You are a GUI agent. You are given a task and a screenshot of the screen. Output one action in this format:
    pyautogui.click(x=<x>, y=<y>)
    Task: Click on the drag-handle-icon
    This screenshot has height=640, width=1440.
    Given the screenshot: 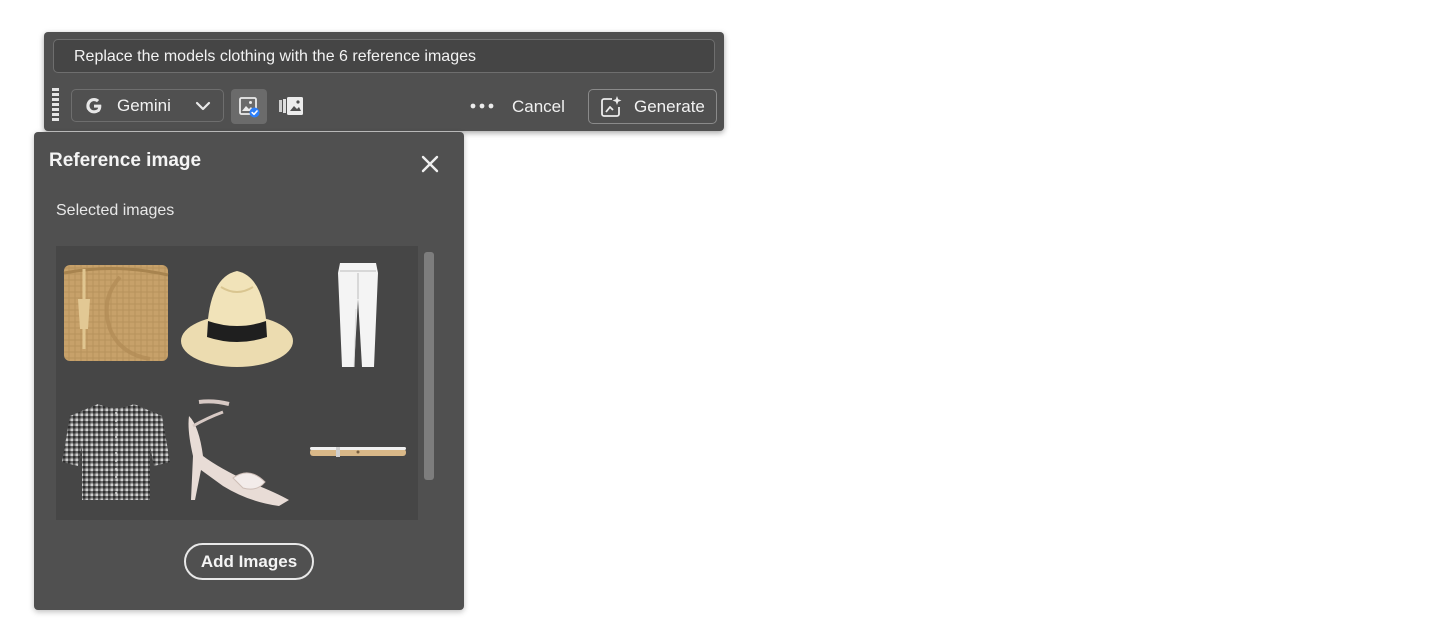 What is the action you would take?
    pyautogui.click(x=55, y=105)
    